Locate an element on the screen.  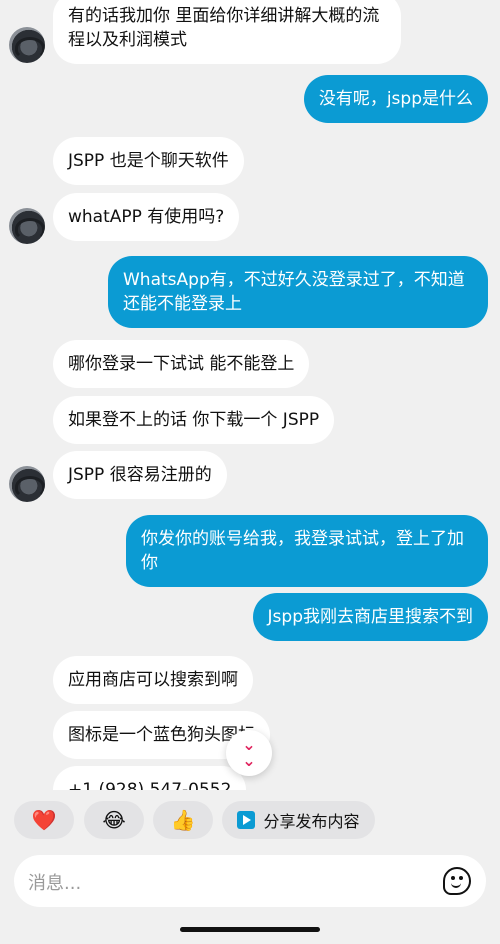
message-text: Jspp我刚去商店里搜索不到 is located at coordinates (370, 617).